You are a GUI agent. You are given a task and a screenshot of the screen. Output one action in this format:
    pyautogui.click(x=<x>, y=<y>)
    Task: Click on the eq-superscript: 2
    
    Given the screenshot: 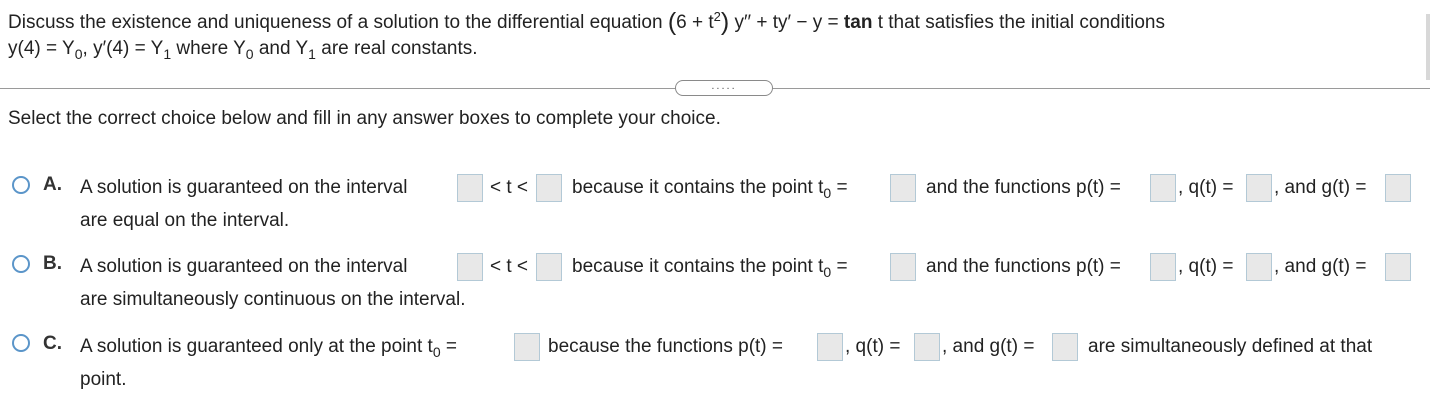 What is the action you would take?
    pyautogui.click(x=717, y=16)
    